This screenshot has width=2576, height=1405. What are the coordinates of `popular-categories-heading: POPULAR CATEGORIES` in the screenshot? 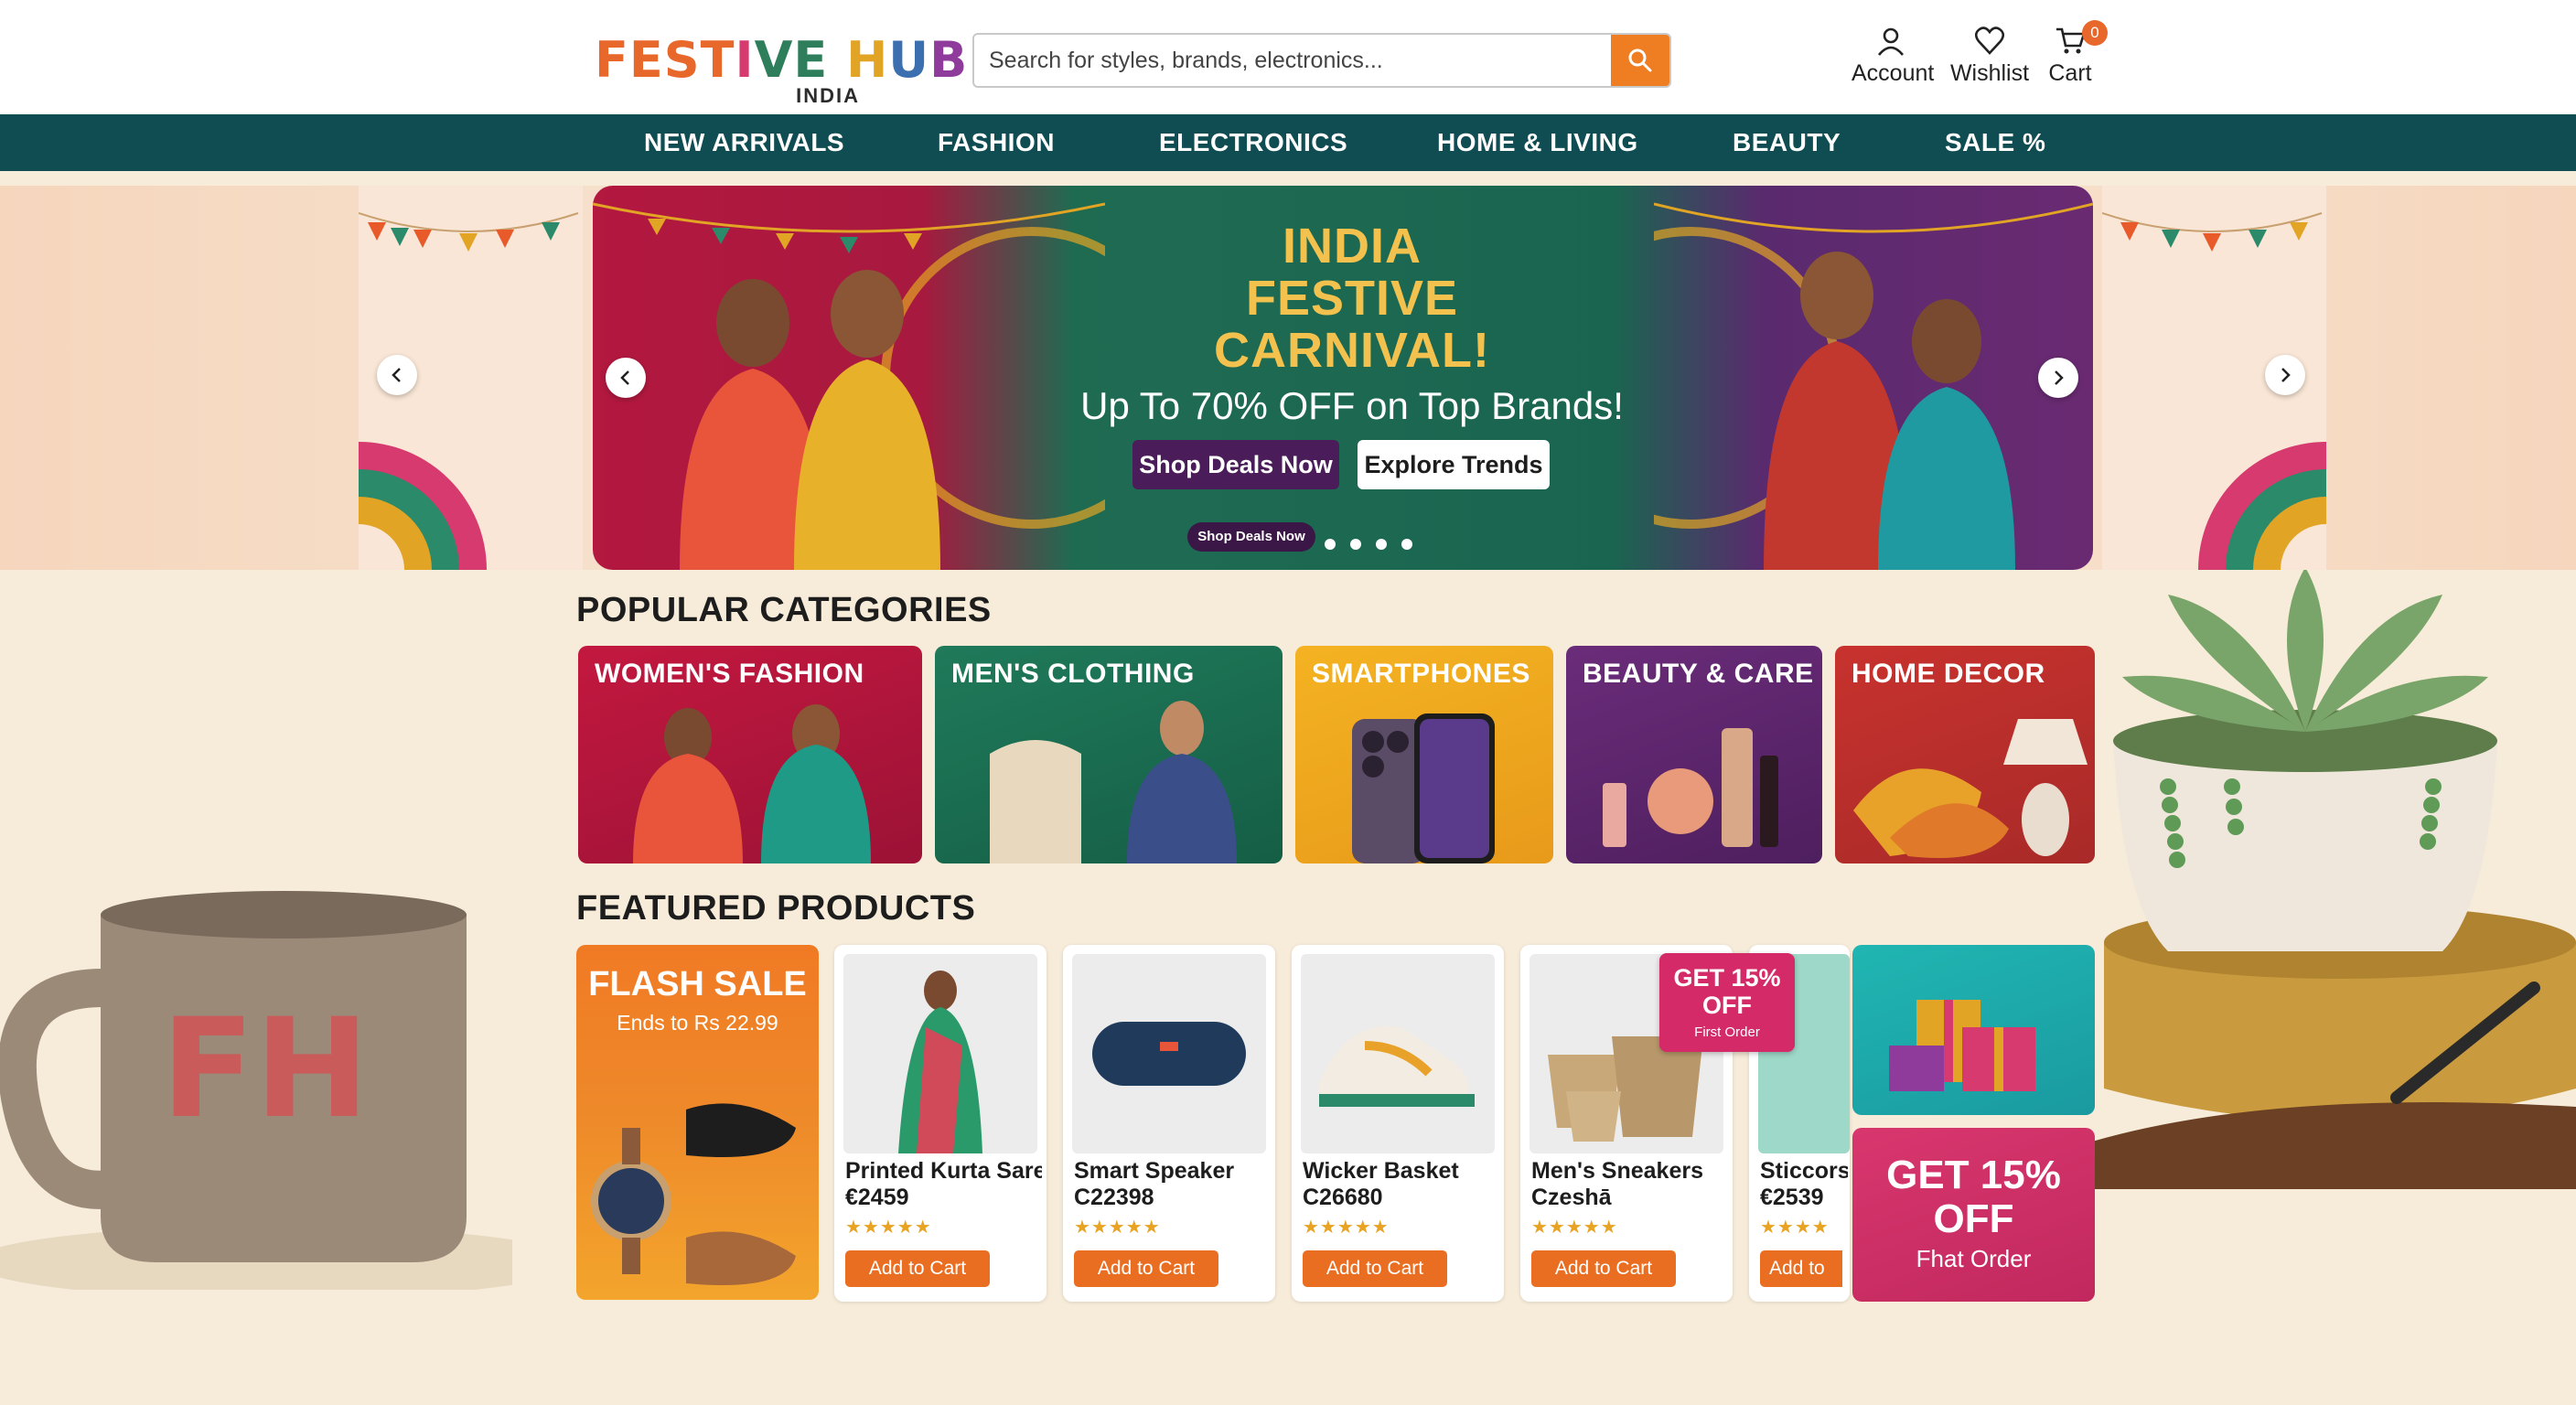 It's located at (784, 610).